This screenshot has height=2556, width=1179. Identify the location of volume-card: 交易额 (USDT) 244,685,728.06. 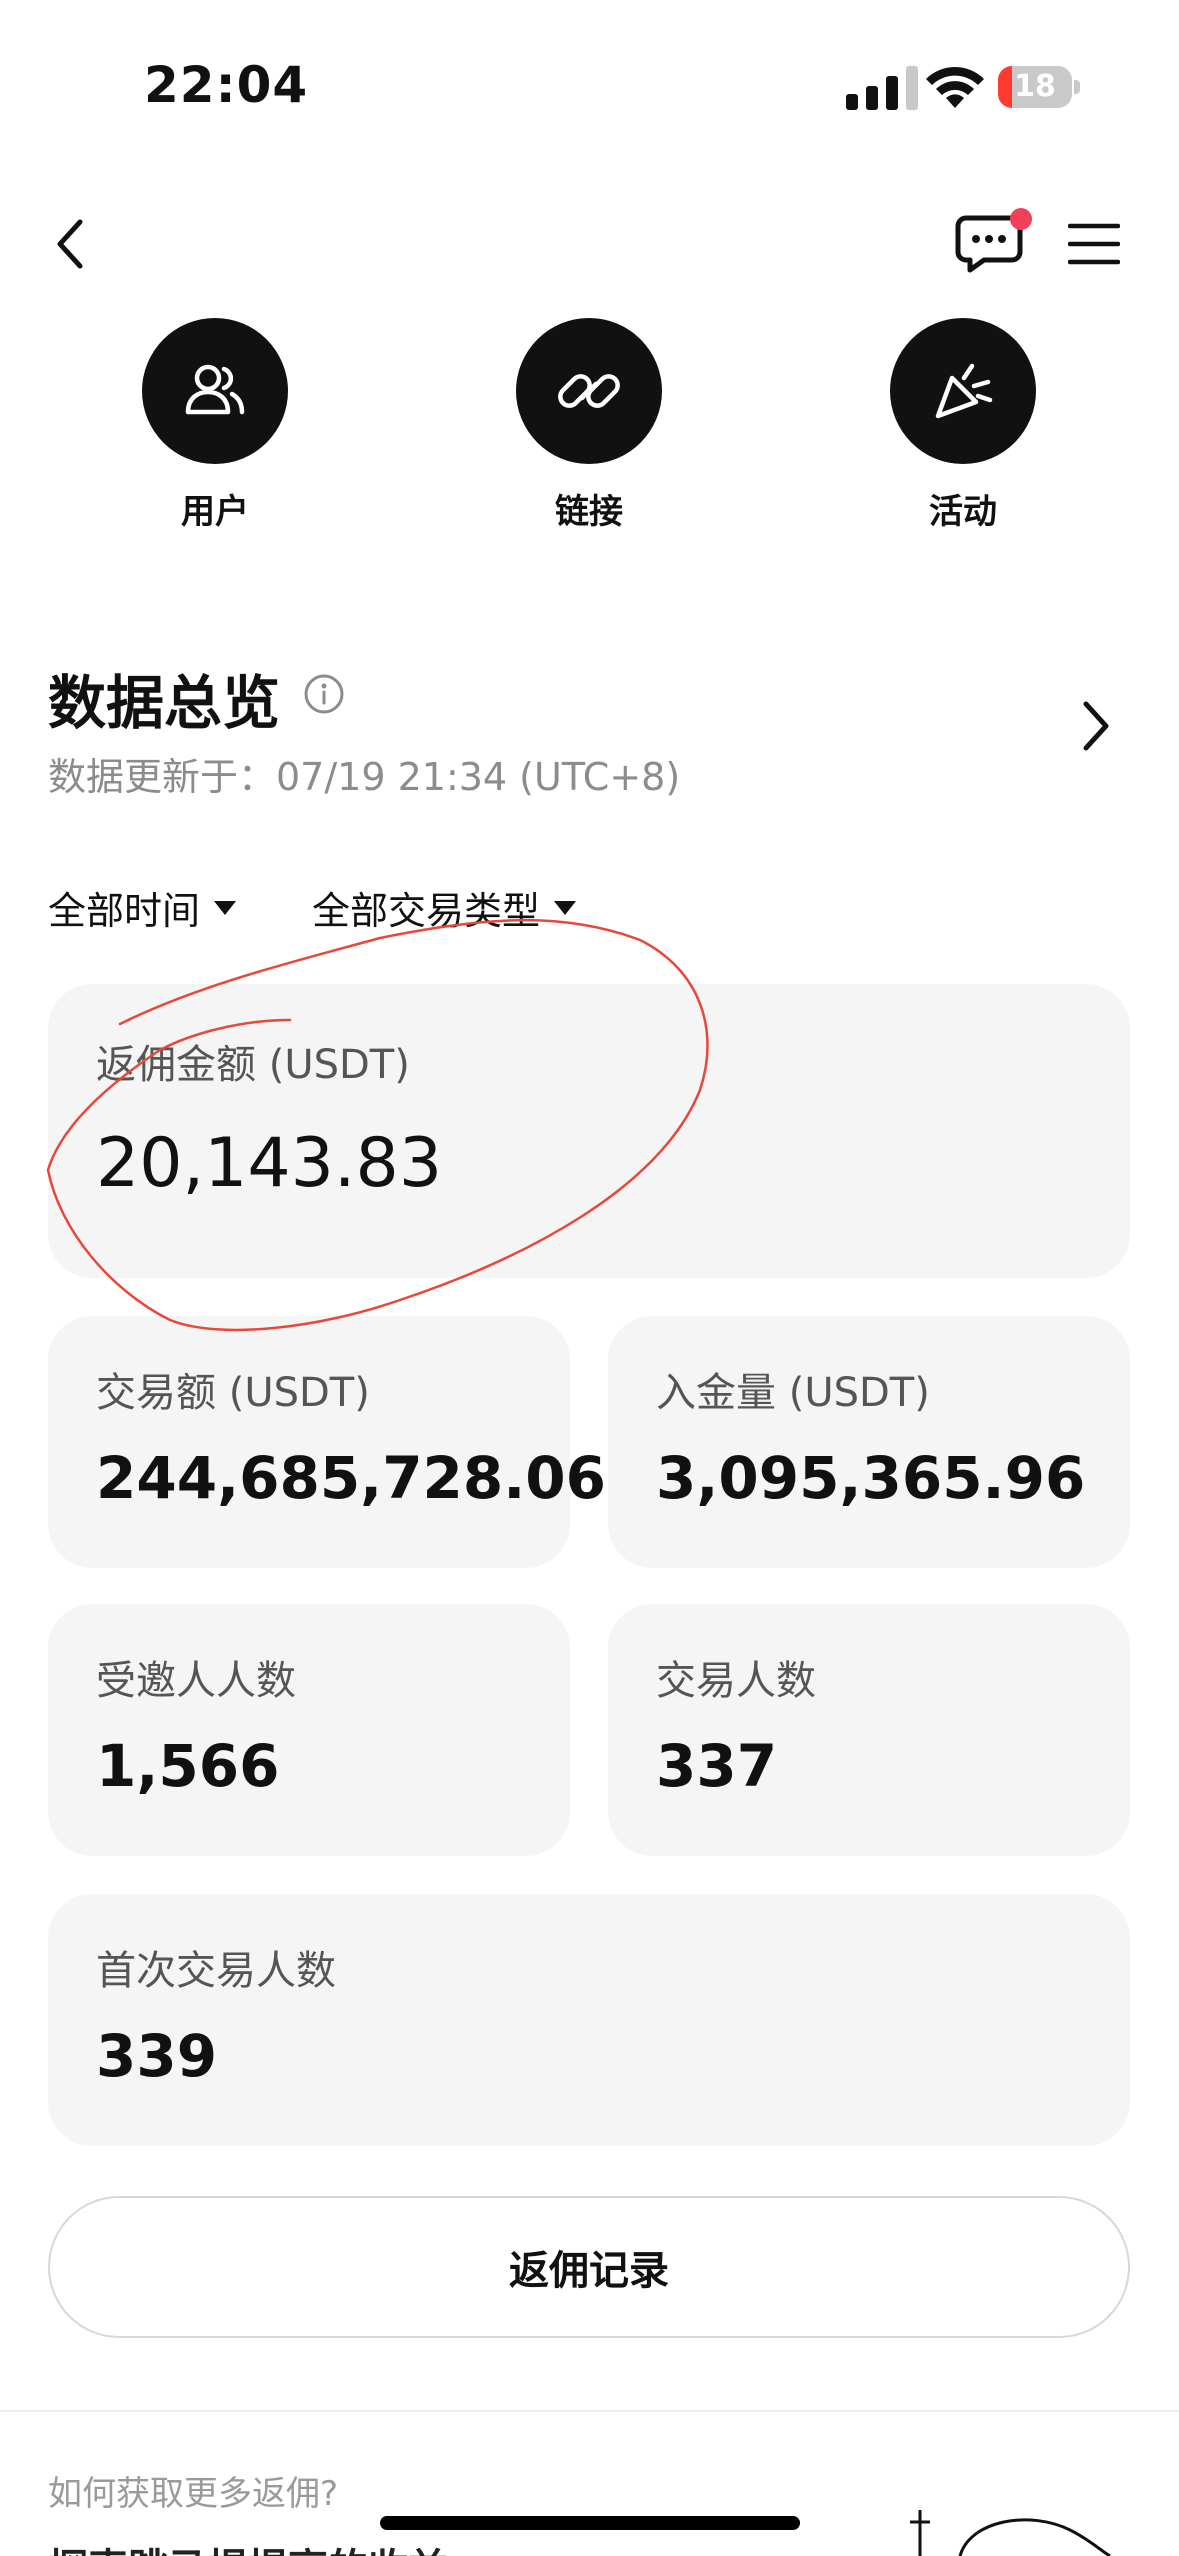
(327, 1442).